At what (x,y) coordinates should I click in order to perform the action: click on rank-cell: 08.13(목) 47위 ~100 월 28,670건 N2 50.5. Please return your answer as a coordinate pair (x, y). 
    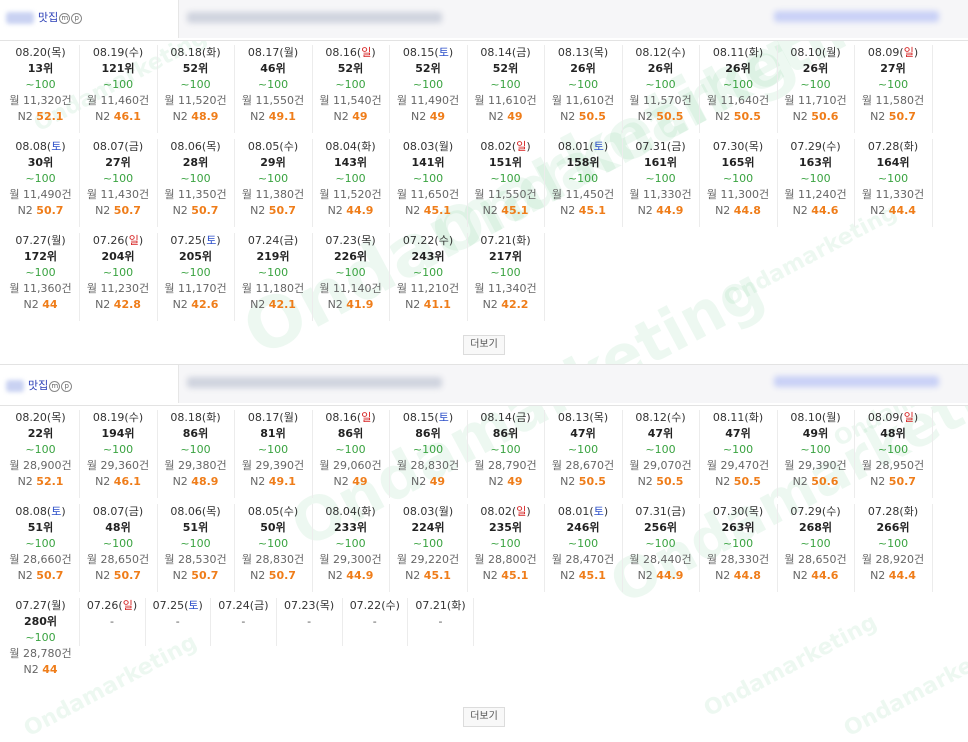
    Looking at the image, I should click on (584, 454).